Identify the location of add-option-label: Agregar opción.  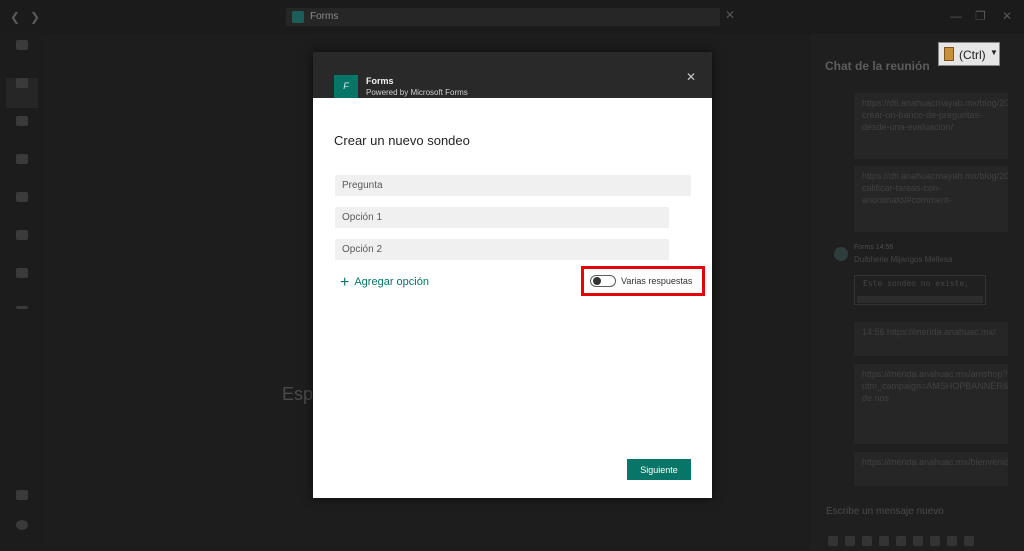
(391, 282).